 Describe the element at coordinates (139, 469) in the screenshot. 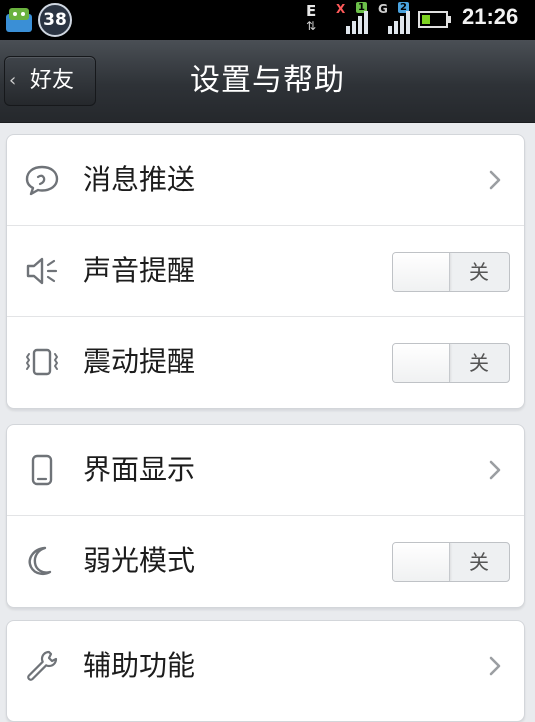

I see `setting-label: 界面显示` at that location.